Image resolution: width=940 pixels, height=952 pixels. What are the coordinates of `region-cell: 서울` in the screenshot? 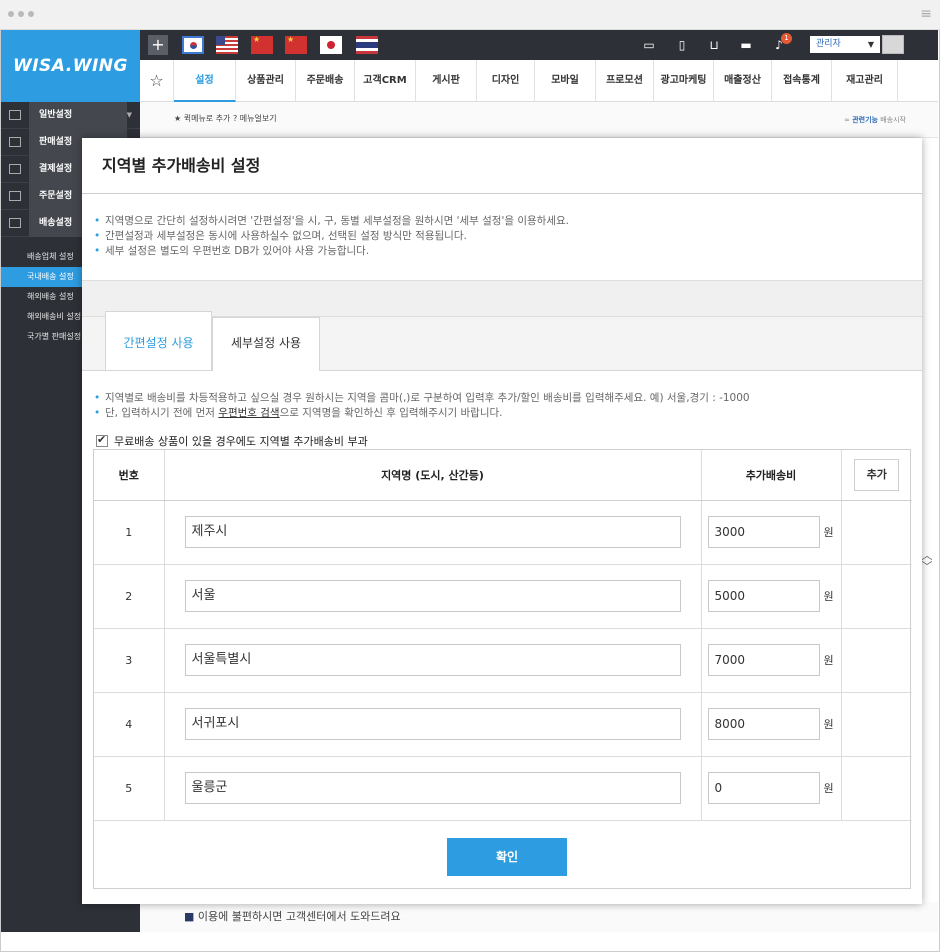 It's located at (433, 596).